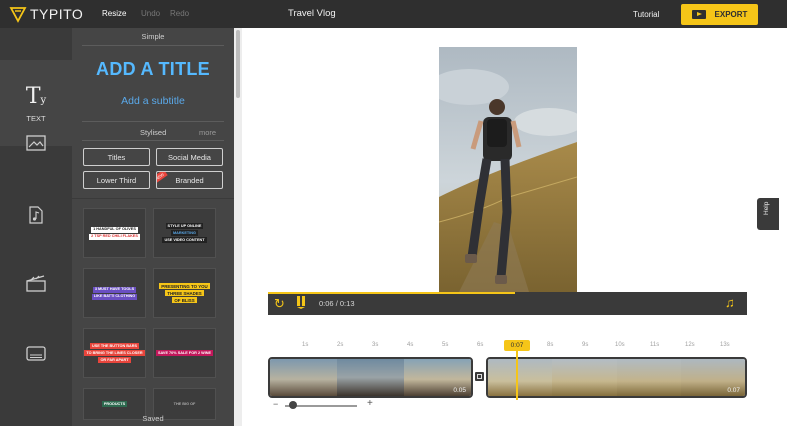  What do you see at coordinates (114, 289) in the screenshot?
I see `template-line: 3 MUST HAVE TOOLS` at bounding box center [114, 289].